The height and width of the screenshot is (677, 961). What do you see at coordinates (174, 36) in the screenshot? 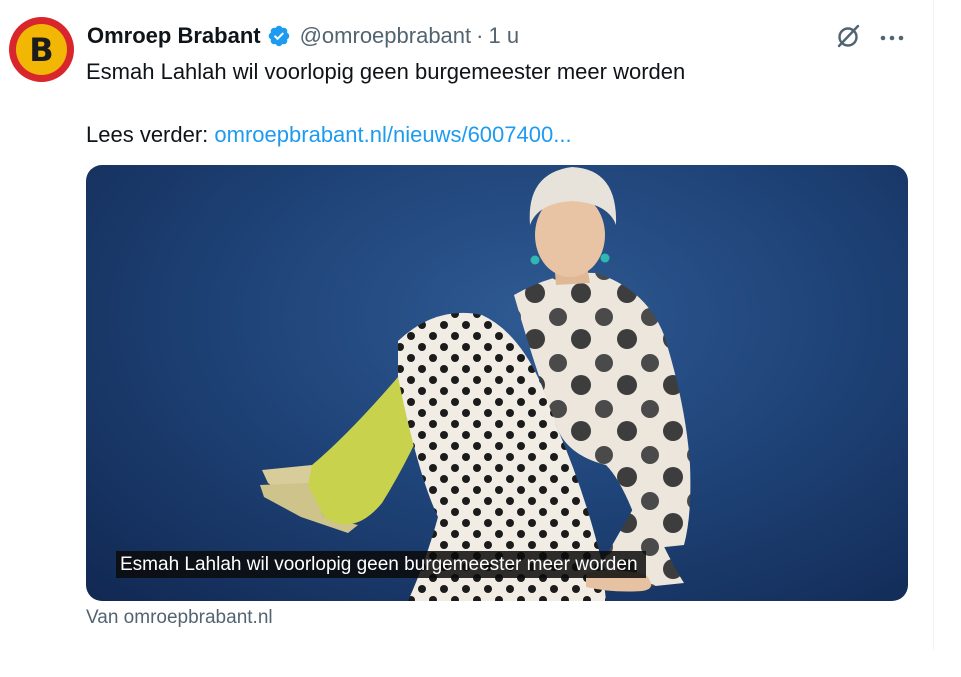
I see `author-name: Omroep Brabant` at bounding box center [174, 36].